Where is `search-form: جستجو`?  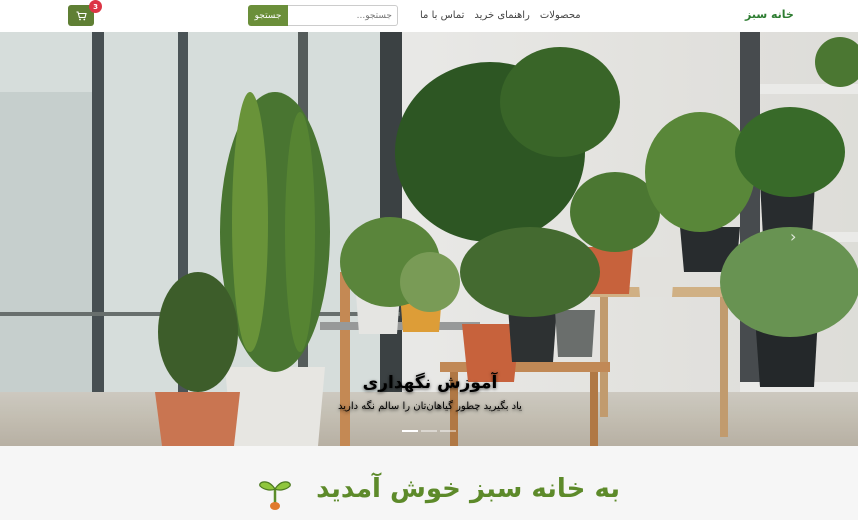 search-form: جستجو is located at coordinates (323, 15).